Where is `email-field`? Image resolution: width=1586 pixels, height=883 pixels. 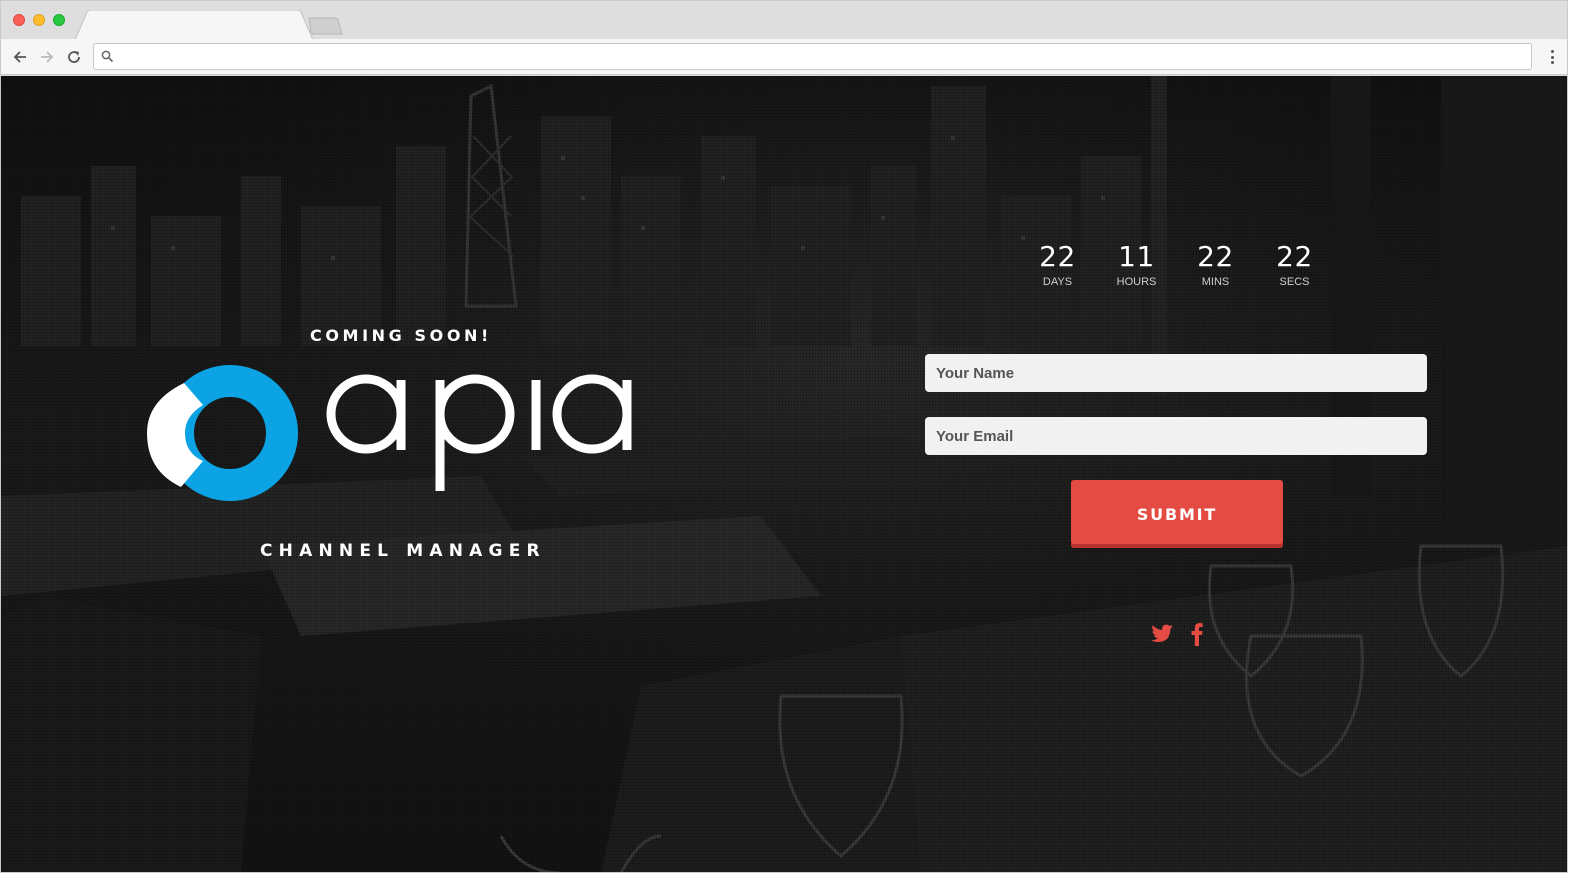
email-field is located at coordinates (1176, 436).